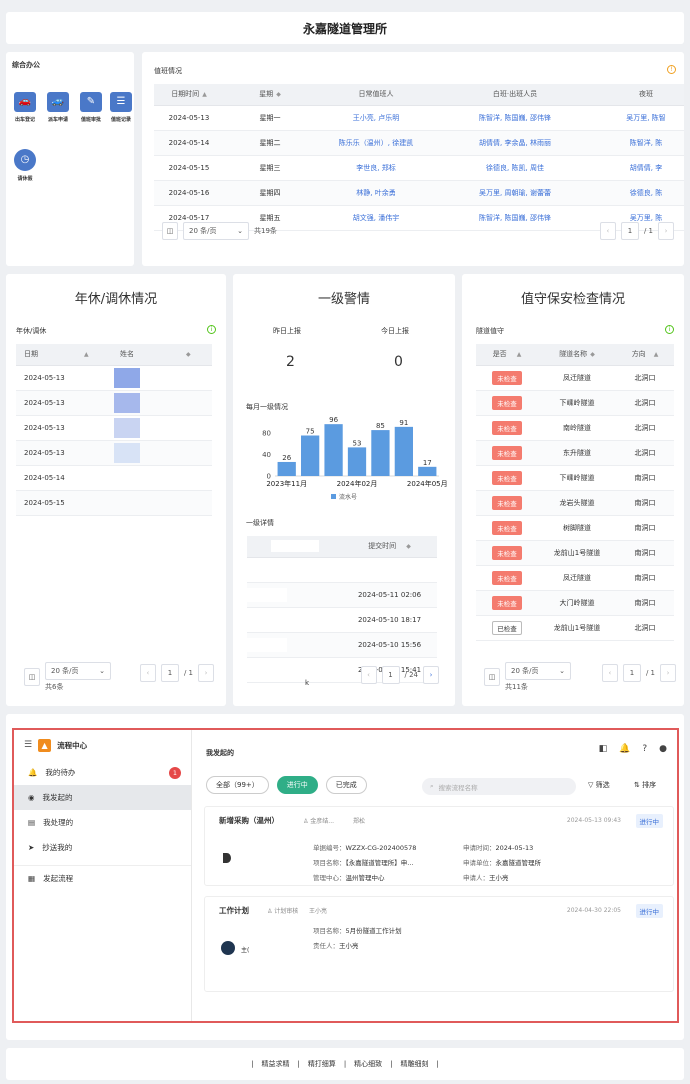 This screenshot has width=690, height=1084. What do you see at coordinates (345, 28) in the screenshot?
I see `header-bar: 永嘉隧道管理所` at bounding box center [345, 28].